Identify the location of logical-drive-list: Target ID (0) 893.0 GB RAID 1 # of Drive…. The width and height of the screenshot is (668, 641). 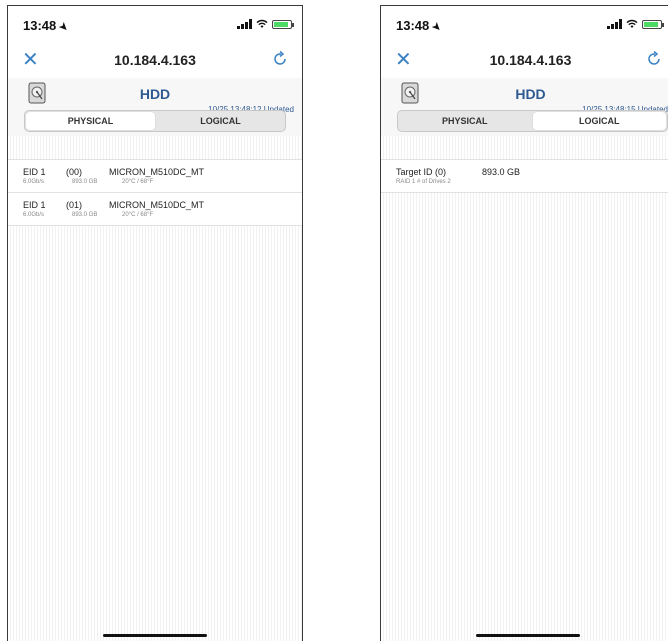
(524, 176).